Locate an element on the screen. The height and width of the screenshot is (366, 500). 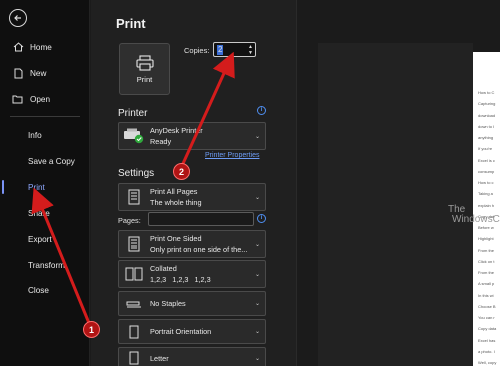
preview-text-line: How to C is located at coordinates (486, 92).